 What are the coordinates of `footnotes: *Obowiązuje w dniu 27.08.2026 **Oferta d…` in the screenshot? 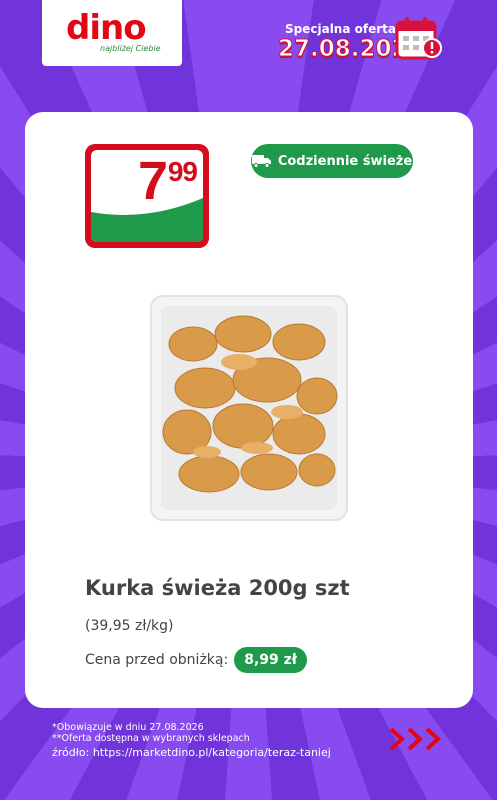 It's located at (151, 733).